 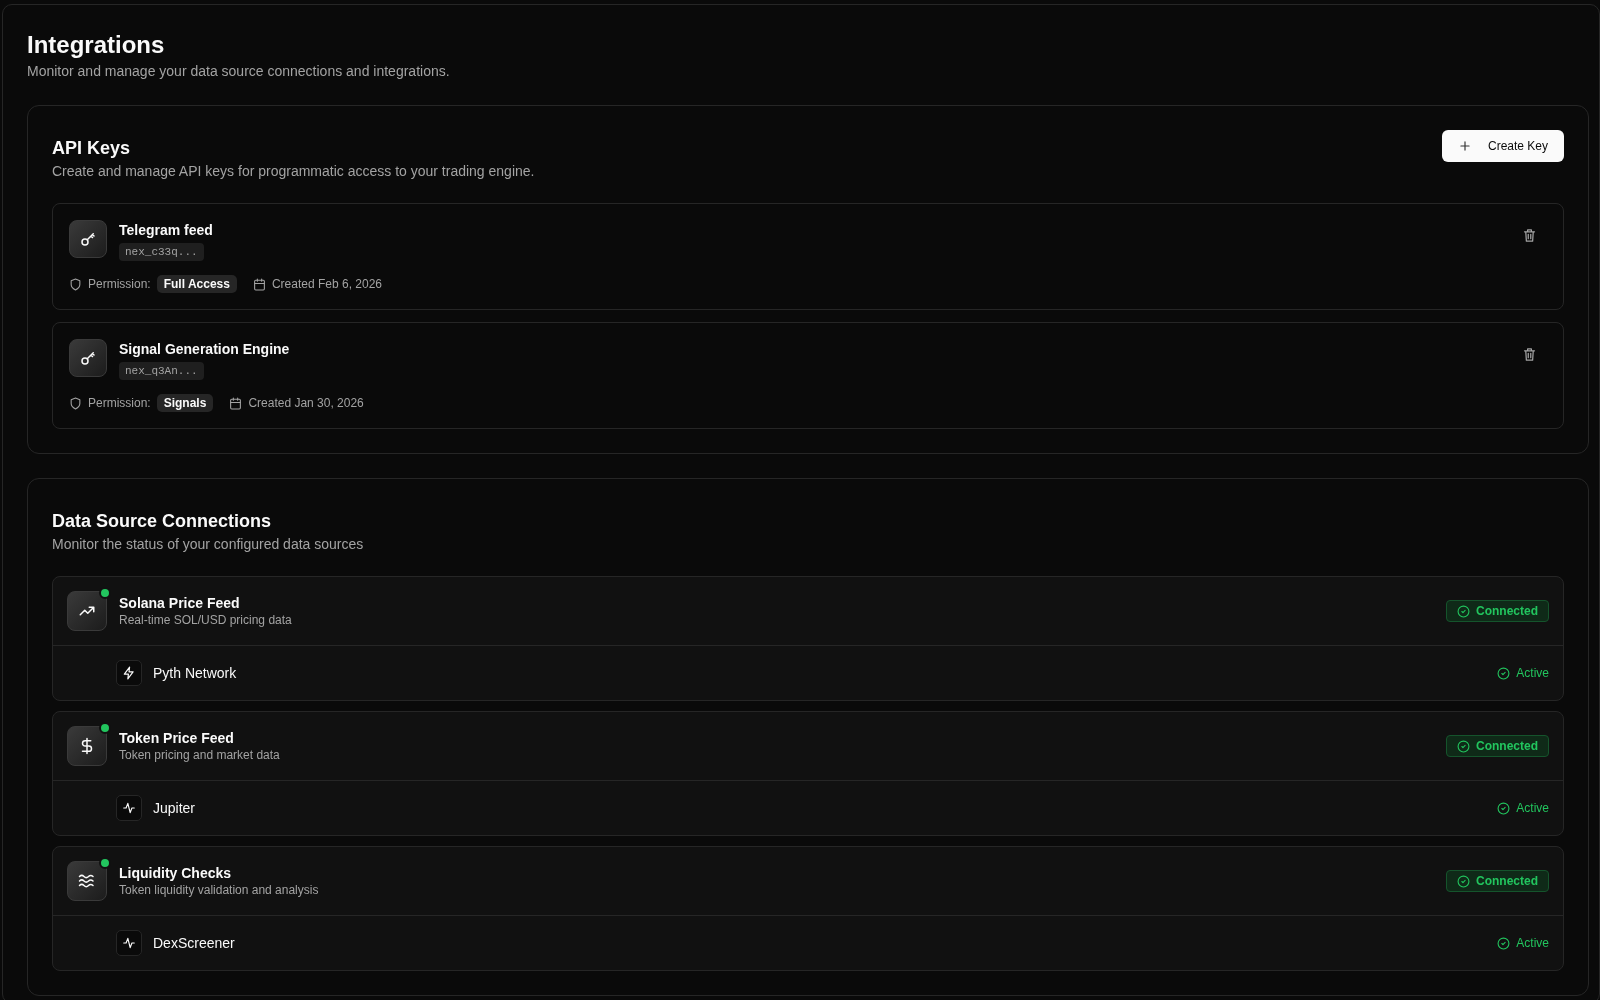 I want to click on source-name: Token Price Feed, so click(x=177, y=738).